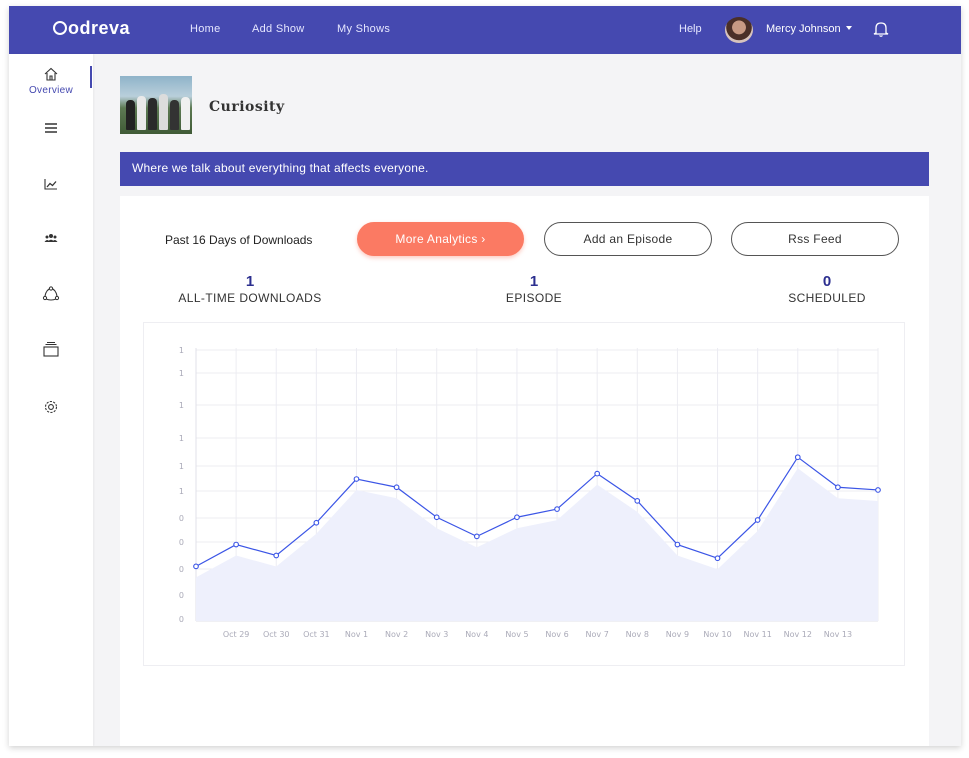 The height and width of the screenshot is (758, 969). Describe the element at coordinates (51, 128) in the screenshot. I see `list-icon` at that location.